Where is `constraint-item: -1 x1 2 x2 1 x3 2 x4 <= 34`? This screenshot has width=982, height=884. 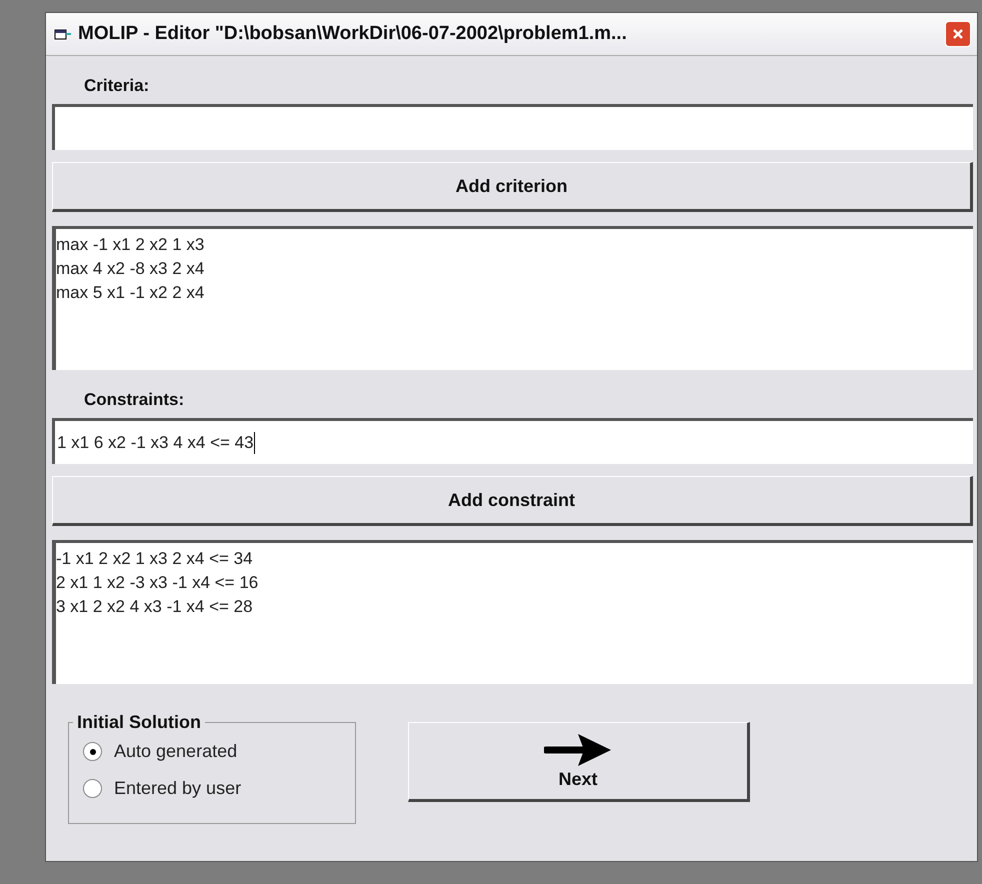 constraint-item: -1 x1 2 x2 1 x3 2 x4 <= 34 is located at coordinates (514, 559).